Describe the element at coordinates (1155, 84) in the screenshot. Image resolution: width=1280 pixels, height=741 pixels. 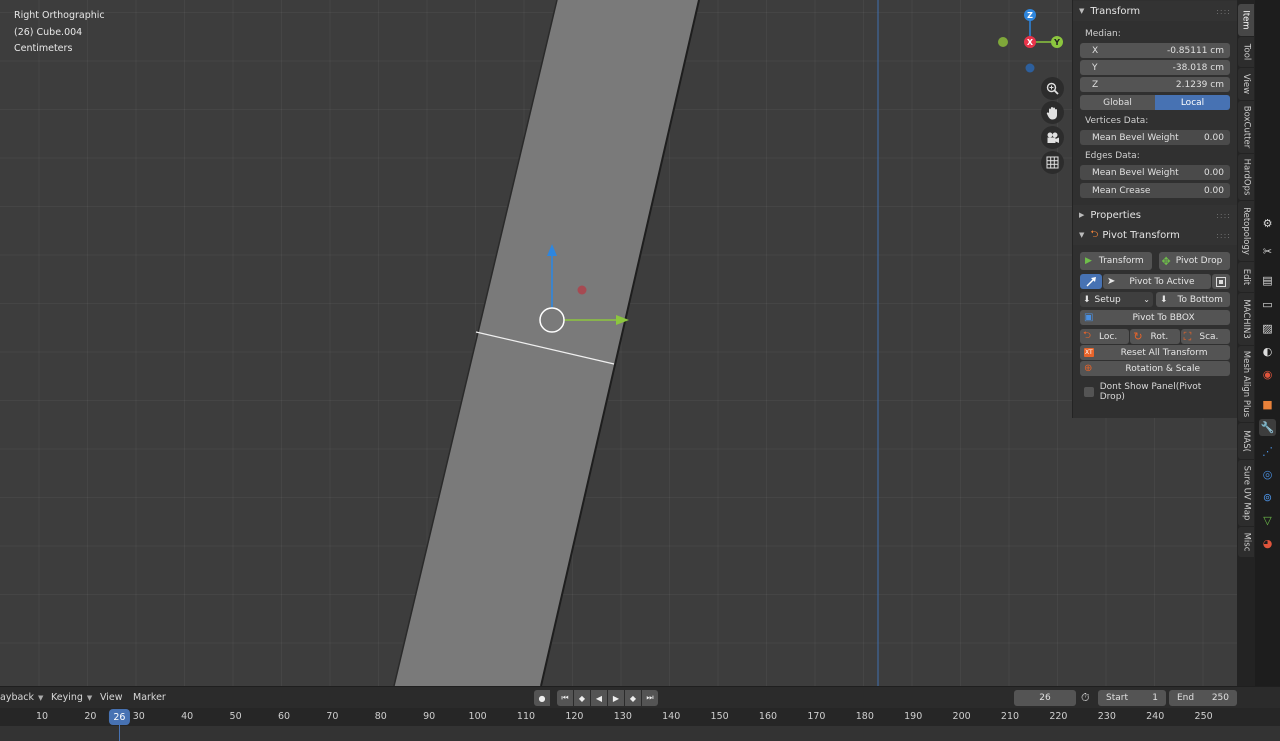
I see `median-z-field: Z 2.1239 cm` at that location.